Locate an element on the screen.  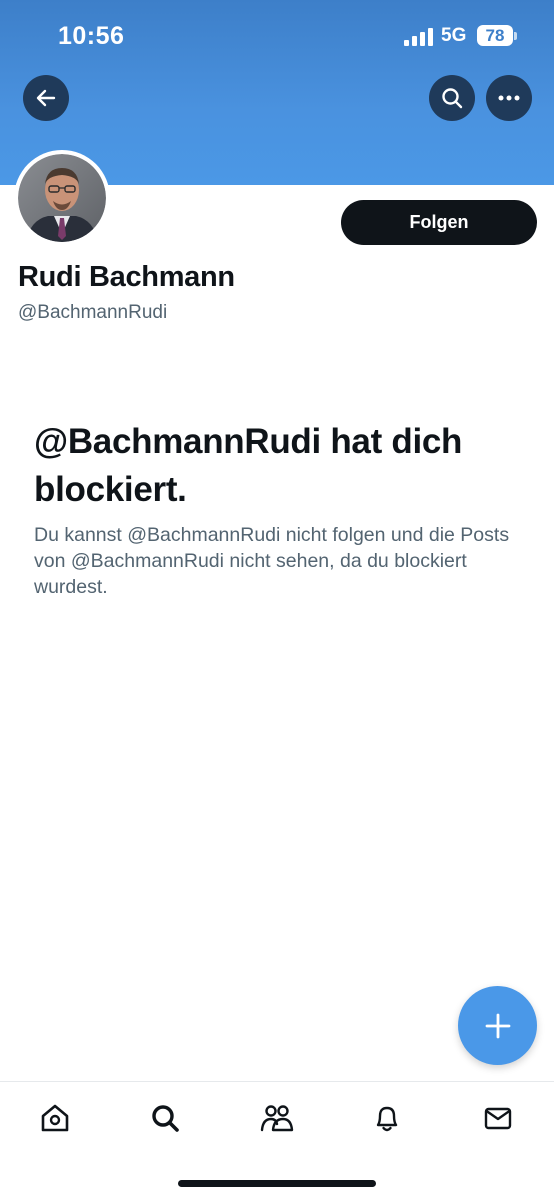
compose-post-button is located at coordinates (497, 1025).